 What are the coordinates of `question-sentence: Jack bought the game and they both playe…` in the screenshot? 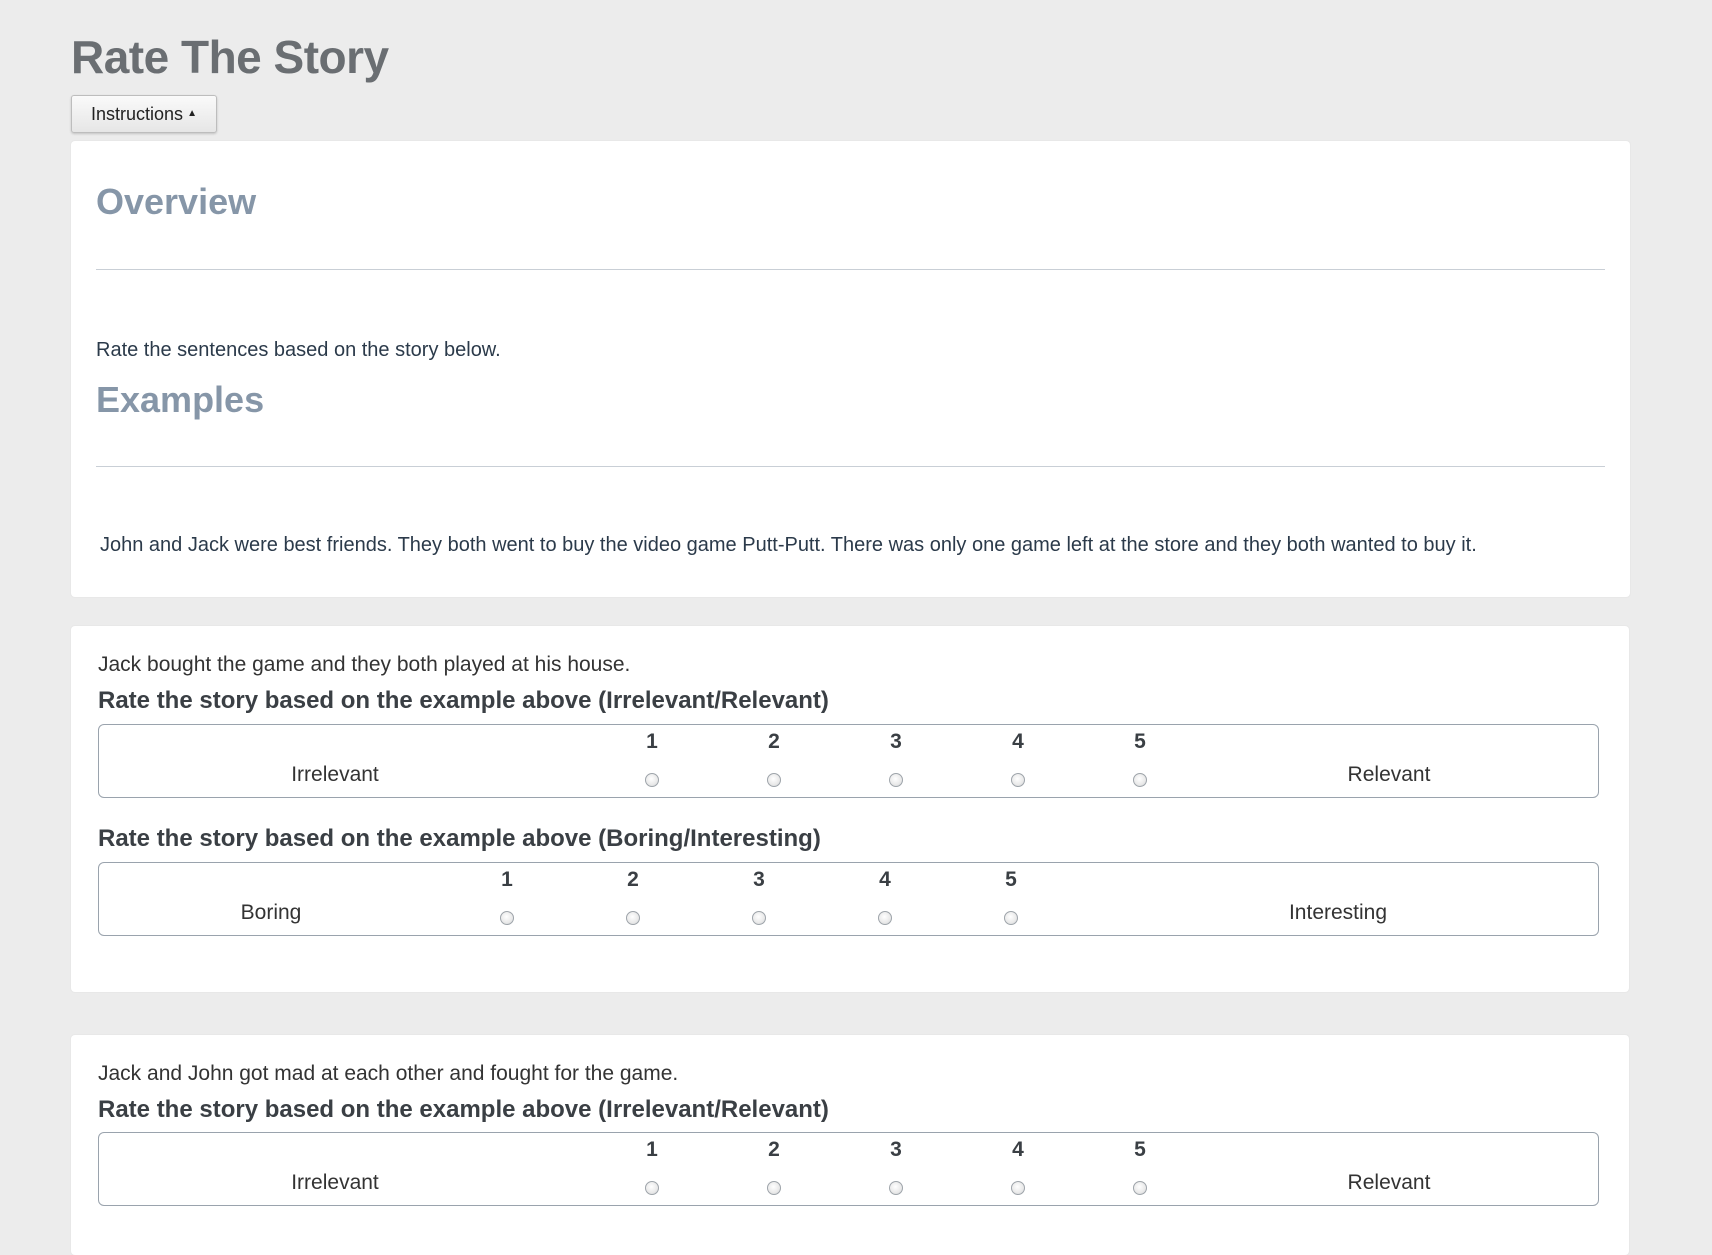 It's located at (364, 664).